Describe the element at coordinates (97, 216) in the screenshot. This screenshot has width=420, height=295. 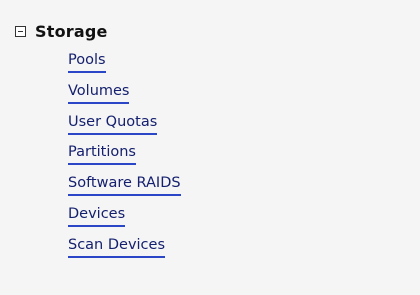
I see `devices-link: Devices` at that location.